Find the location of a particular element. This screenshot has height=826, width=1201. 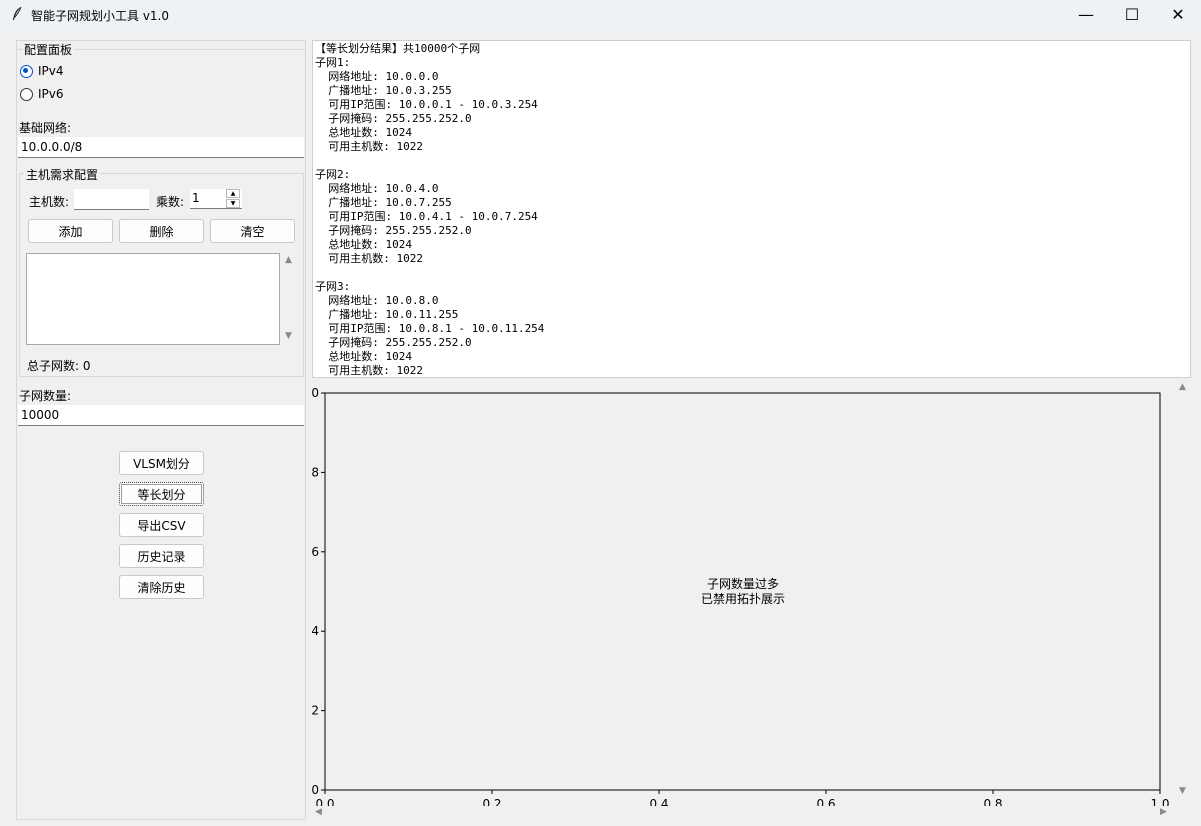

ipv4-radio: IPv4 is located at coordinates (60, 72).